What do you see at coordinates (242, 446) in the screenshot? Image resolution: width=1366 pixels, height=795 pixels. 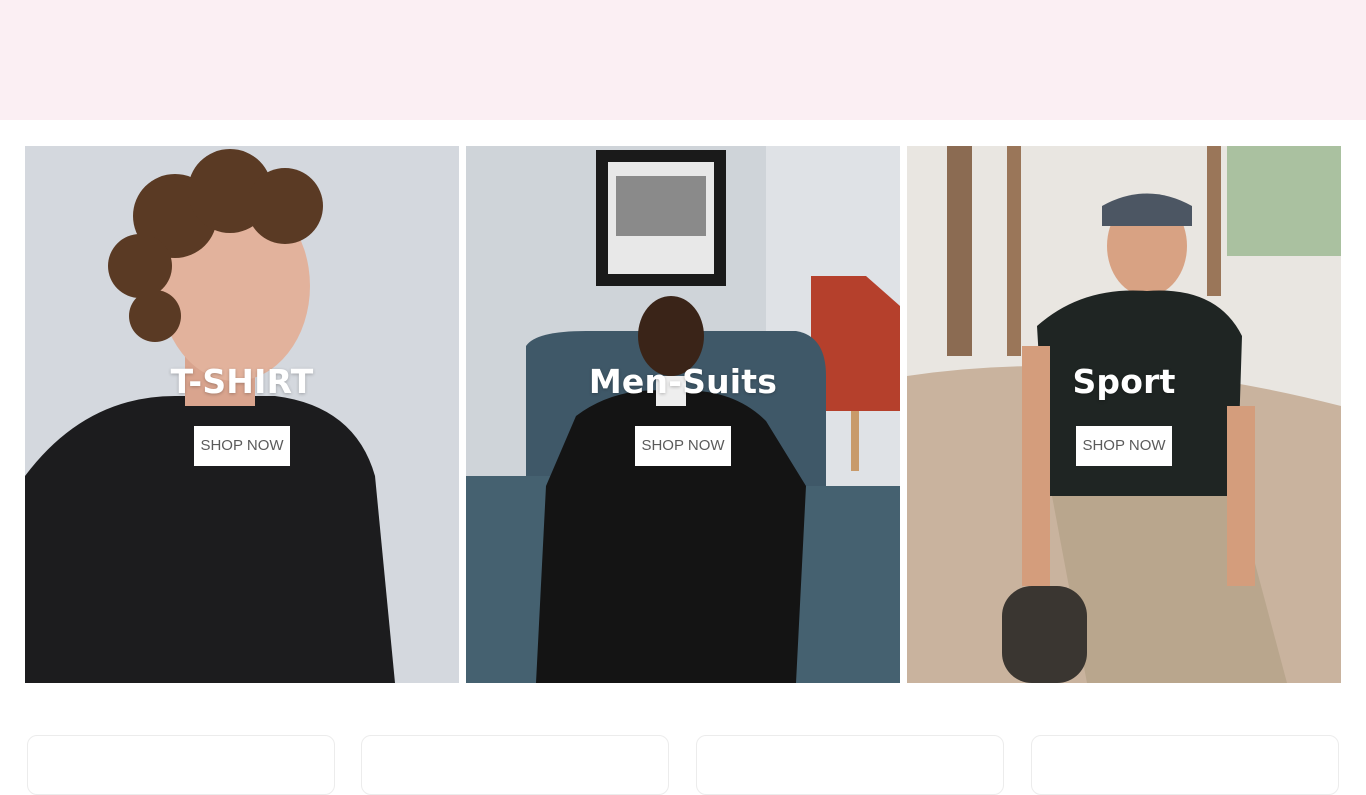 I see `shop-now-button-tshirt: SHOP NOW` at bounding box center [242, 446].